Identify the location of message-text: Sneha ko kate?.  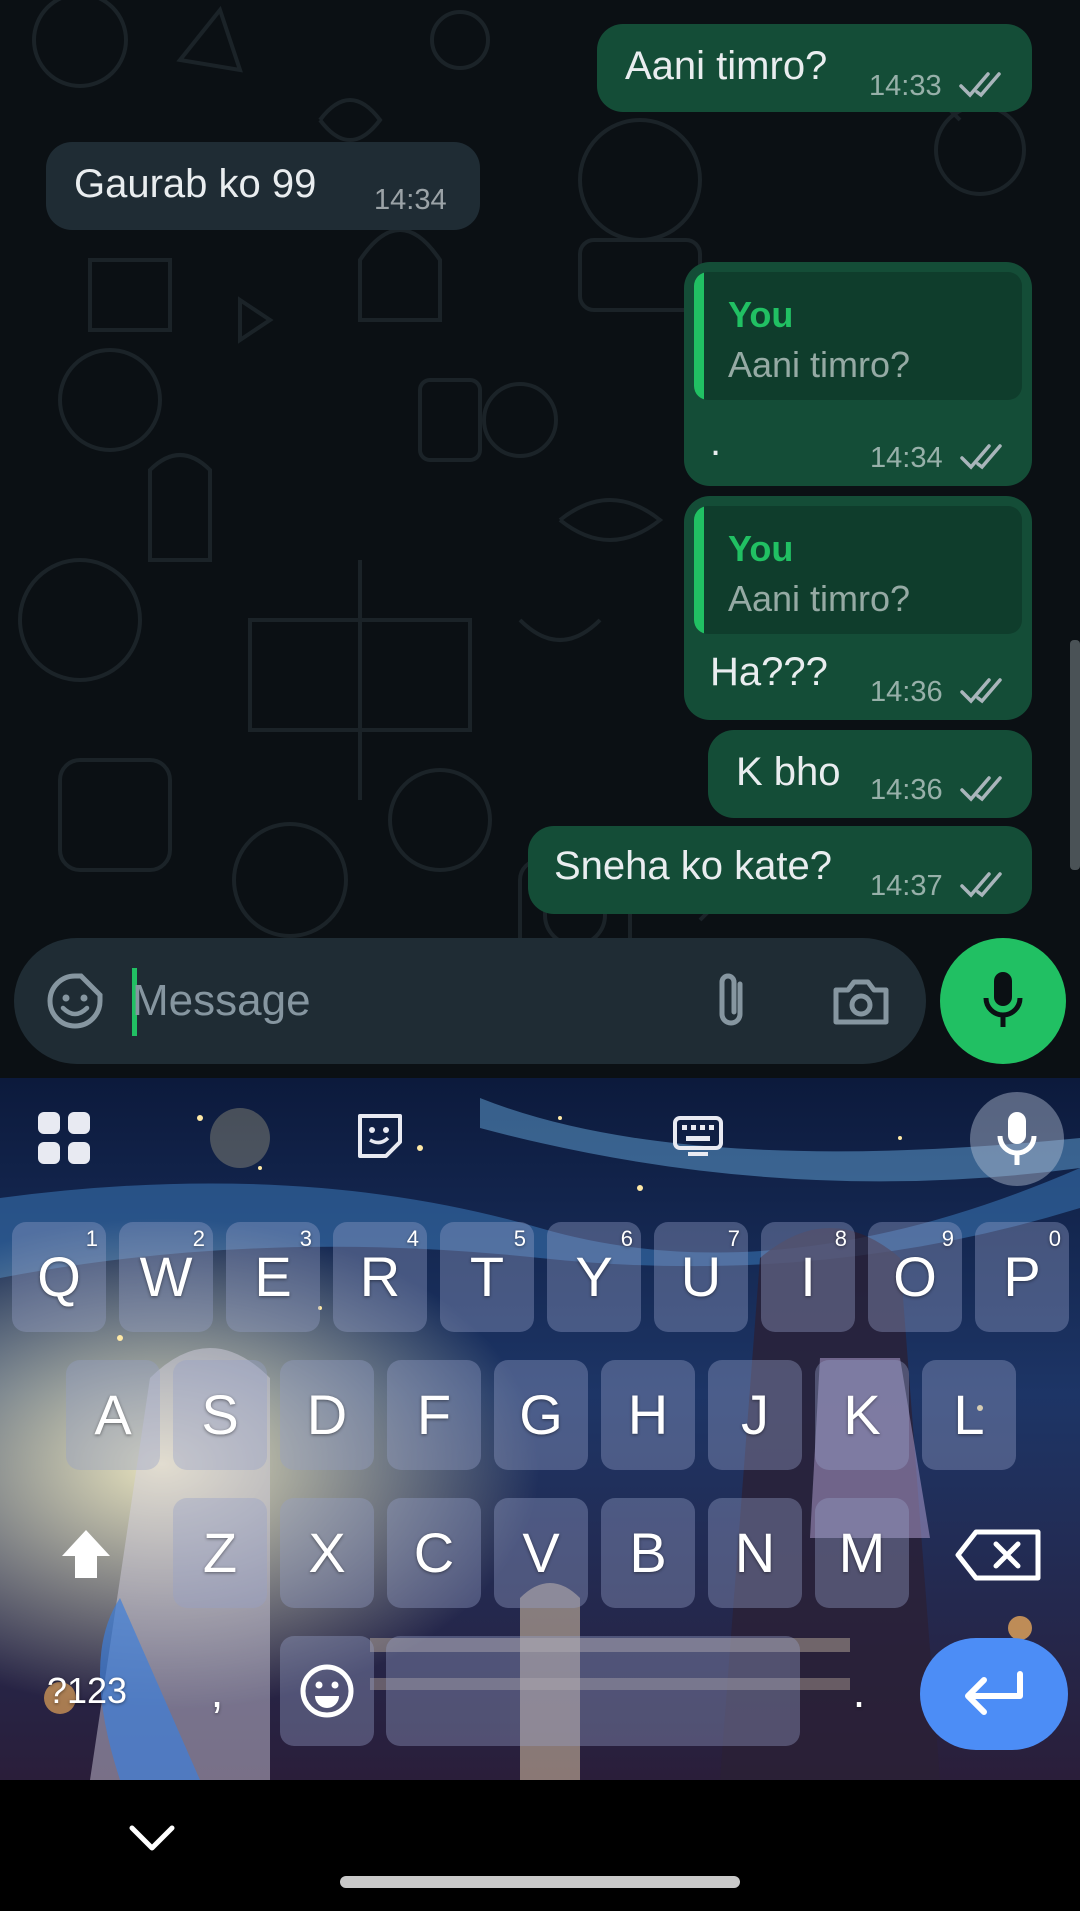
(693, 866).